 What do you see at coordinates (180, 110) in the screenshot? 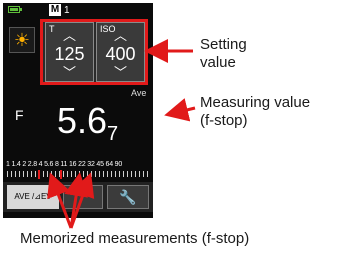
I see `measuring-arrow` at bounding box center [180, 110].